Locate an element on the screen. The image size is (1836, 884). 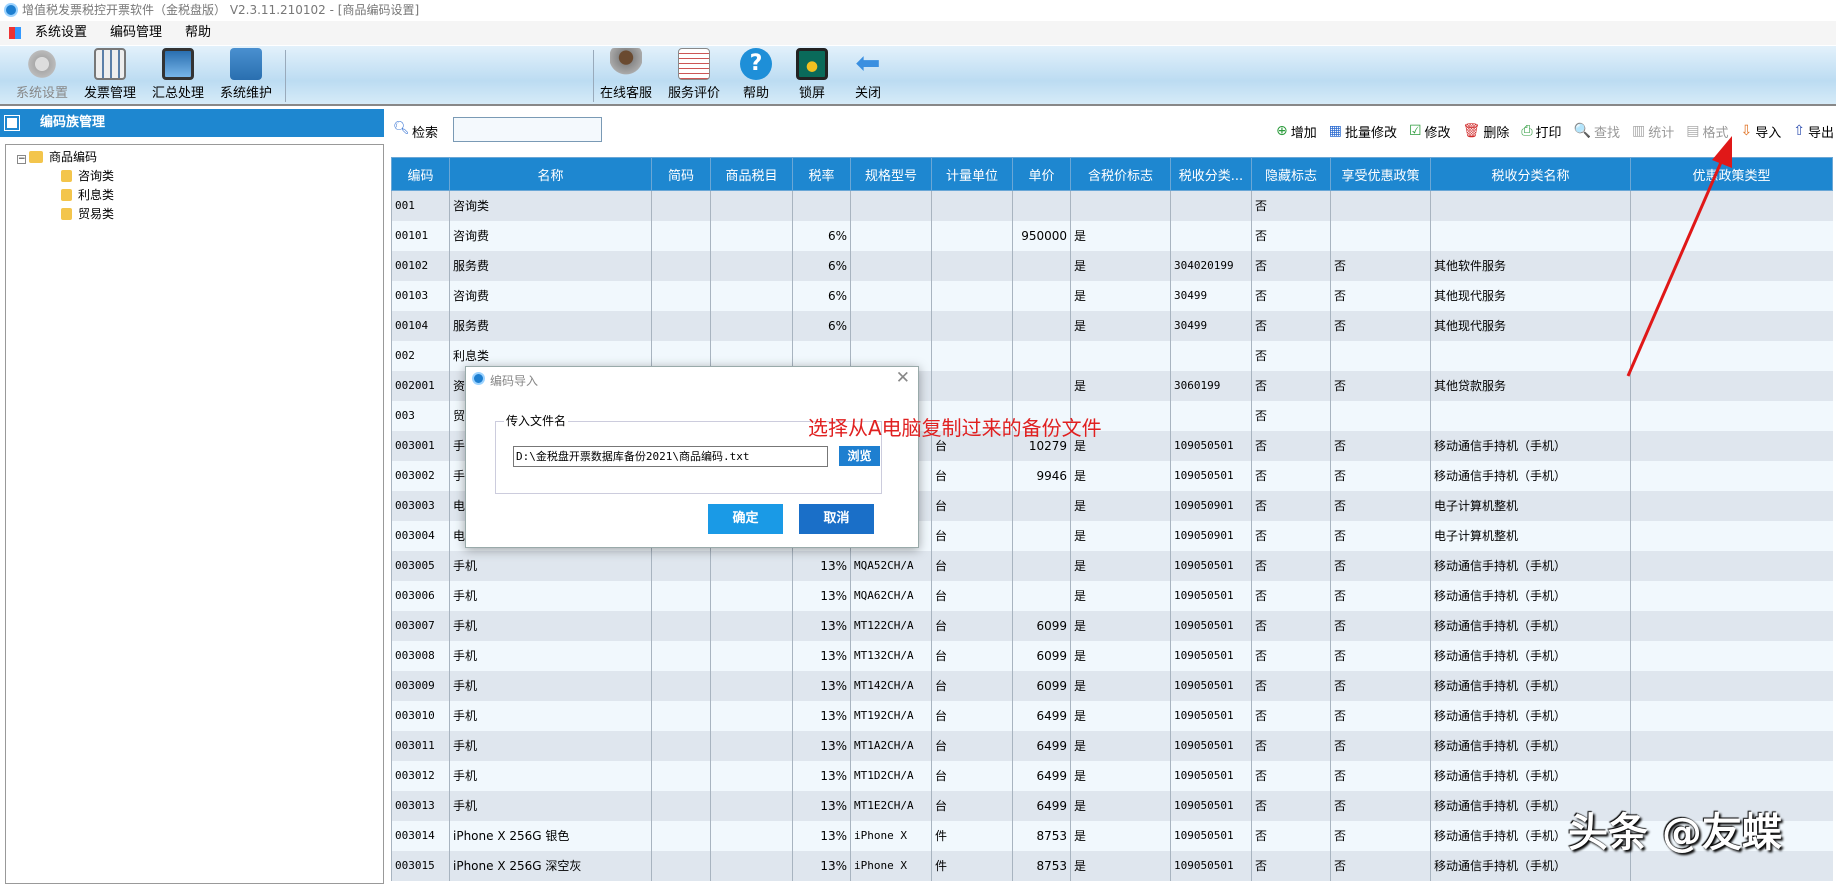
dialog-title: 编码导入 is located at coordinates (514, 381).